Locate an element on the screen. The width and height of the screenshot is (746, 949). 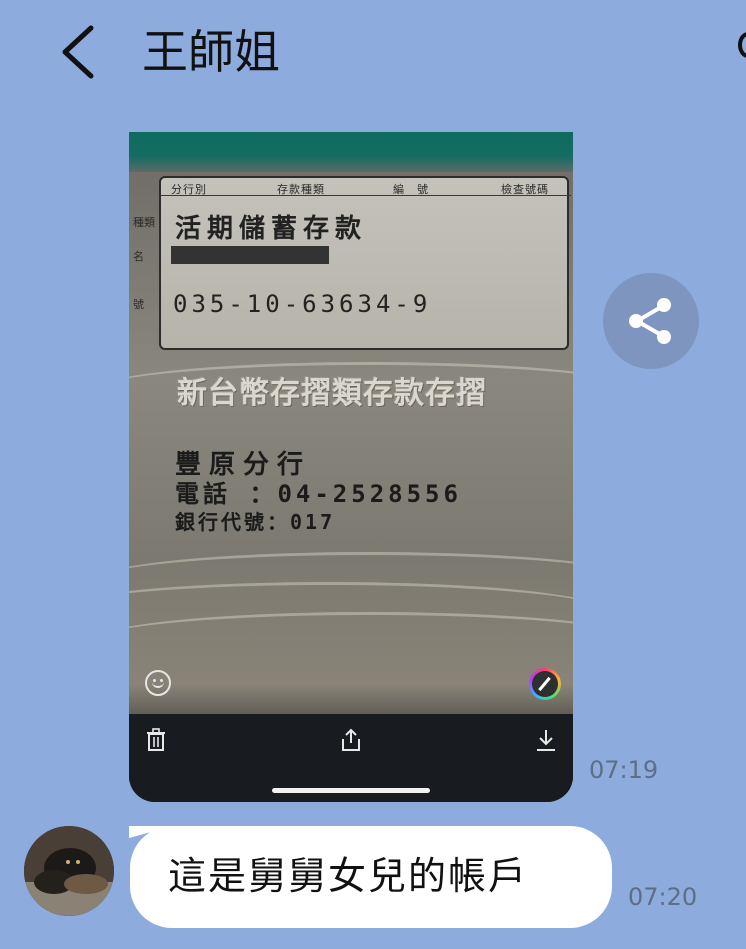
account-number: 035-10-63634-9 is located at coordinates (302, 304).